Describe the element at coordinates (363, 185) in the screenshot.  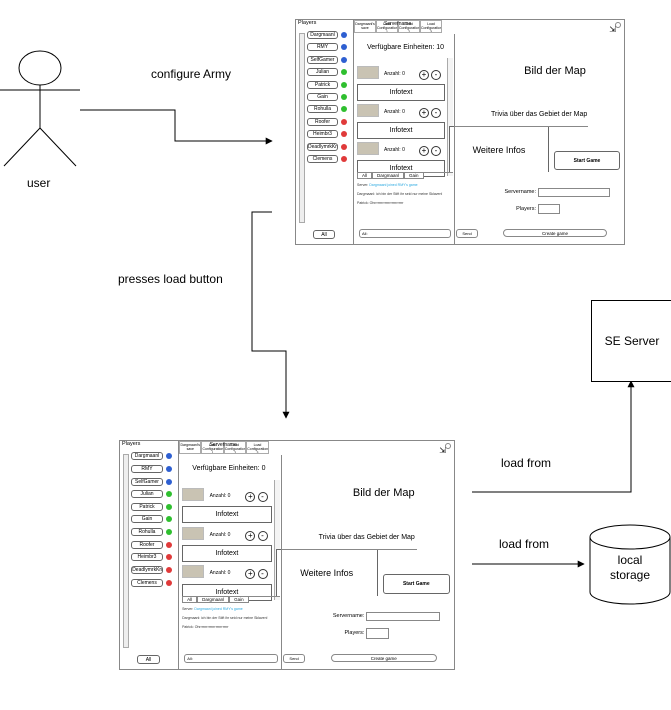
I see `chat-prefix: Server:` at that location.